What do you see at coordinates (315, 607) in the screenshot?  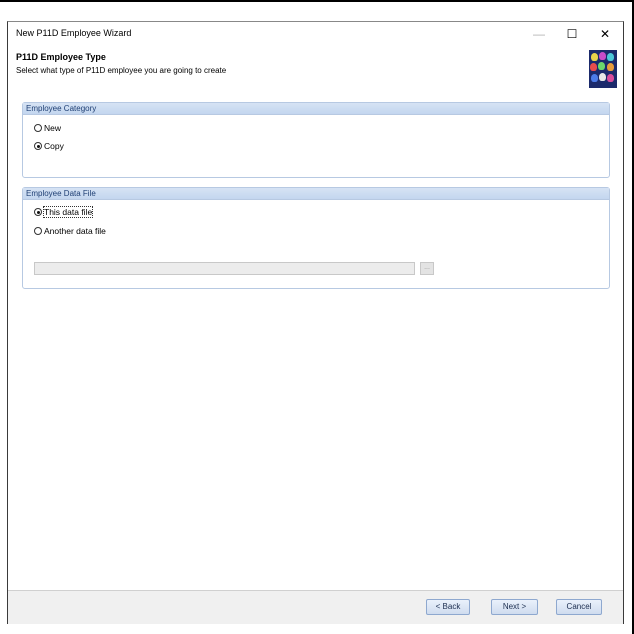 I see `wizard-footer: < Back Next > Cancel` at bounding box center [315, 607].